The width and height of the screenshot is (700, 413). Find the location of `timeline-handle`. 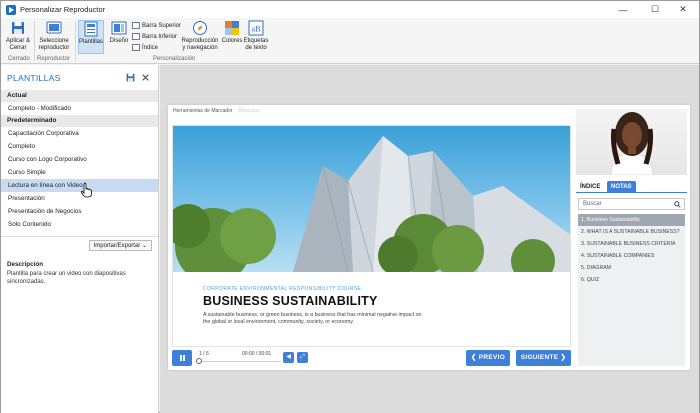

timeline-handle is located at coordinates (199, 361).